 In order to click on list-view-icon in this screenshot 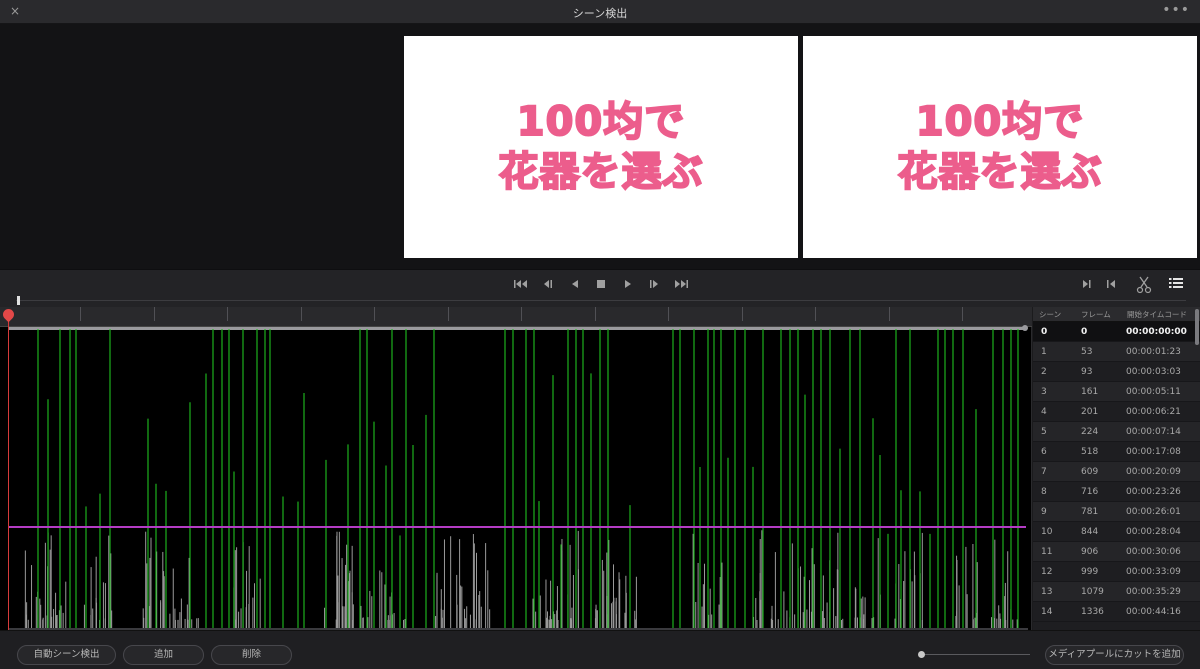, I will do `click(1176, 285)`.